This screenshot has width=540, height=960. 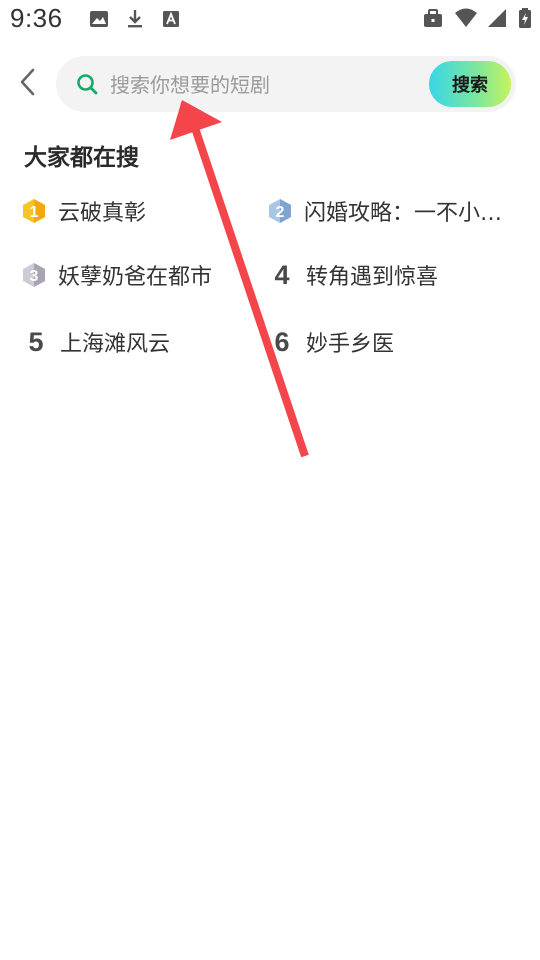 I want to click on svg-text: 2, so click(x=280, y=212).